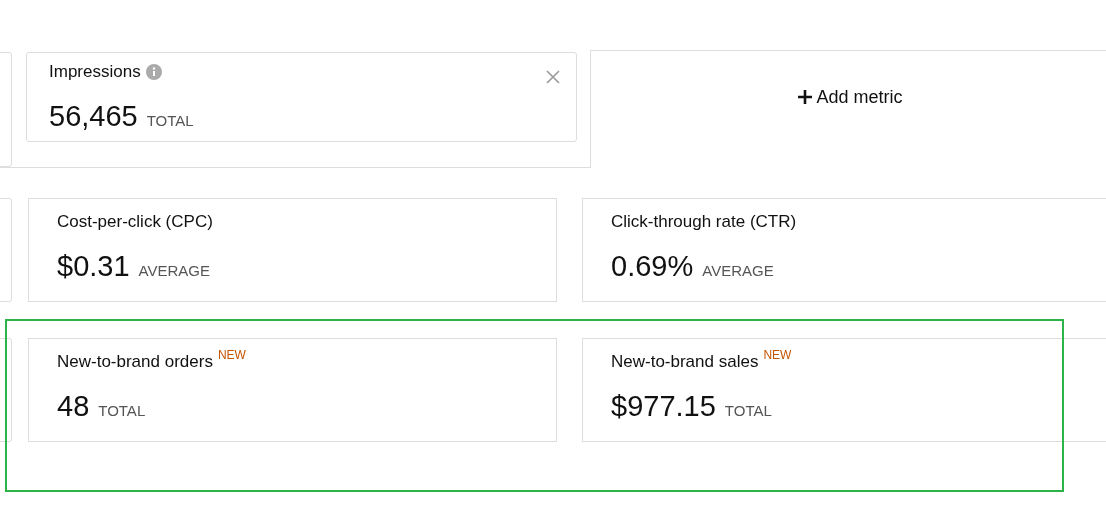 This screenshot has height=525, width=1106. What do you see at coordinates (553, 76) in the screenshot?
I see `close-icon` at bounding box center [553, 76].